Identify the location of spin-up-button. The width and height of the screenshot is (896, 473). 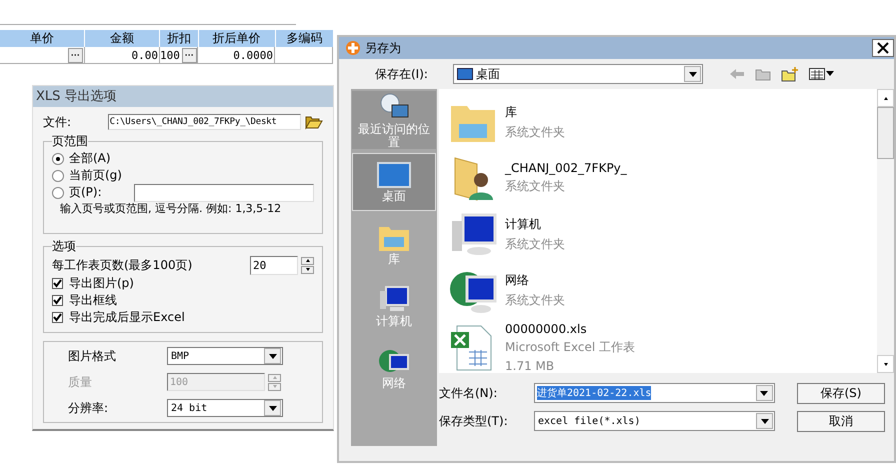
(307, 260).